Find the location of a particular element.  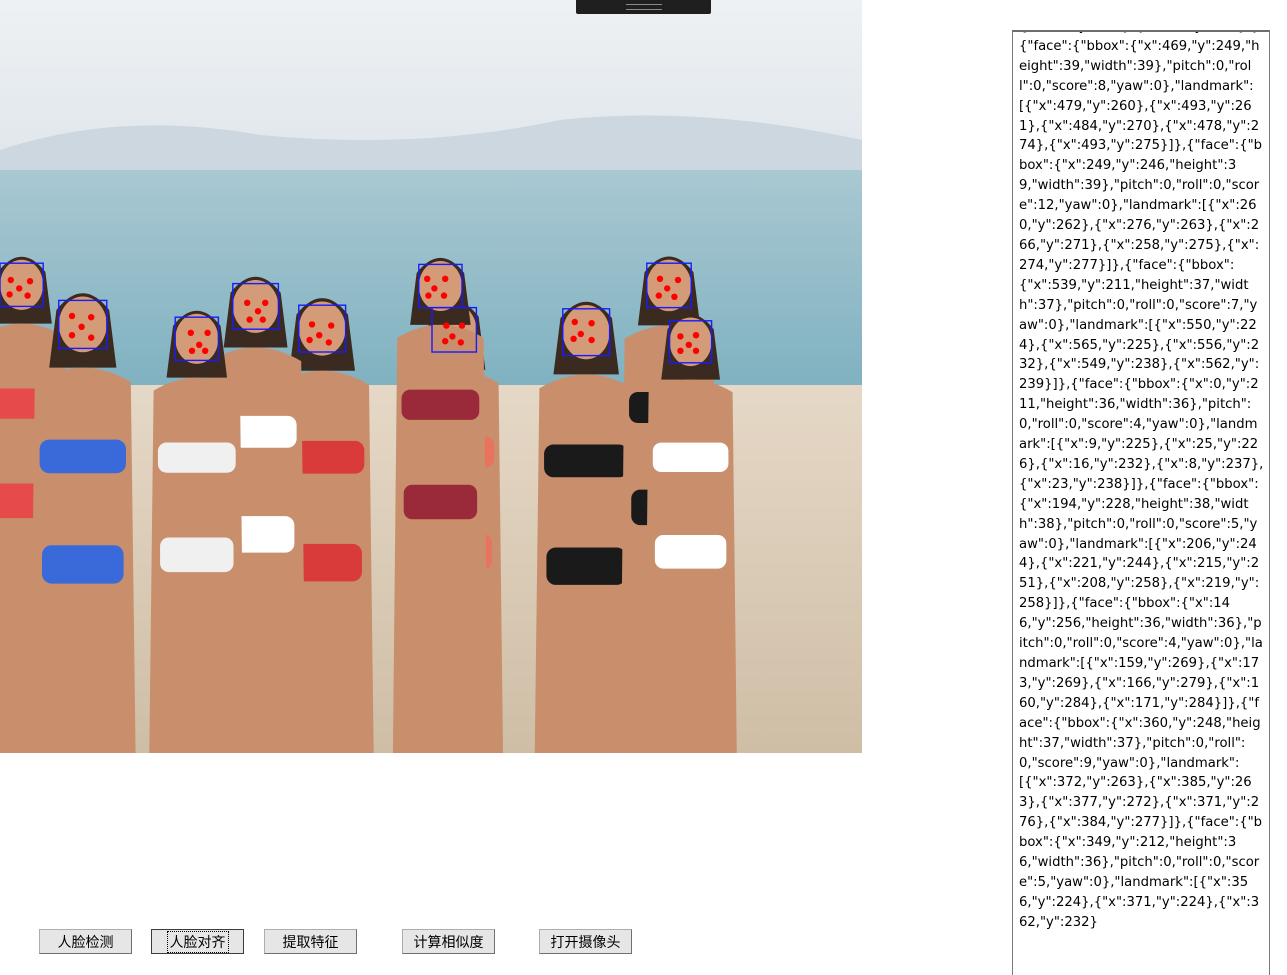

extract-feature-button: 提取特征 is located at coordinates (310, 941).